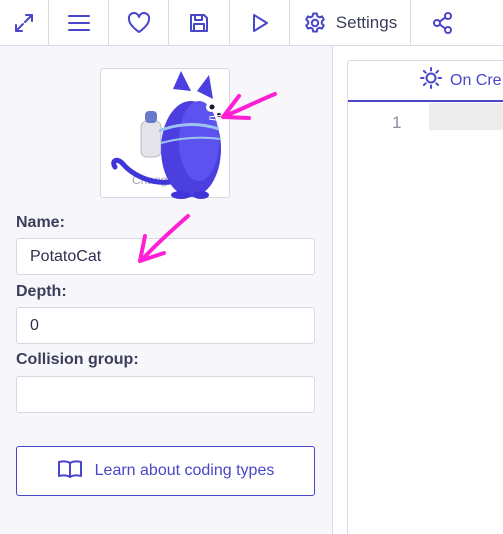 This screenshot has width=503, height=534. What do you see at coordinates (431, 80) in the screenshot?
I see `sun-icon` at bounding box center [431, 80].